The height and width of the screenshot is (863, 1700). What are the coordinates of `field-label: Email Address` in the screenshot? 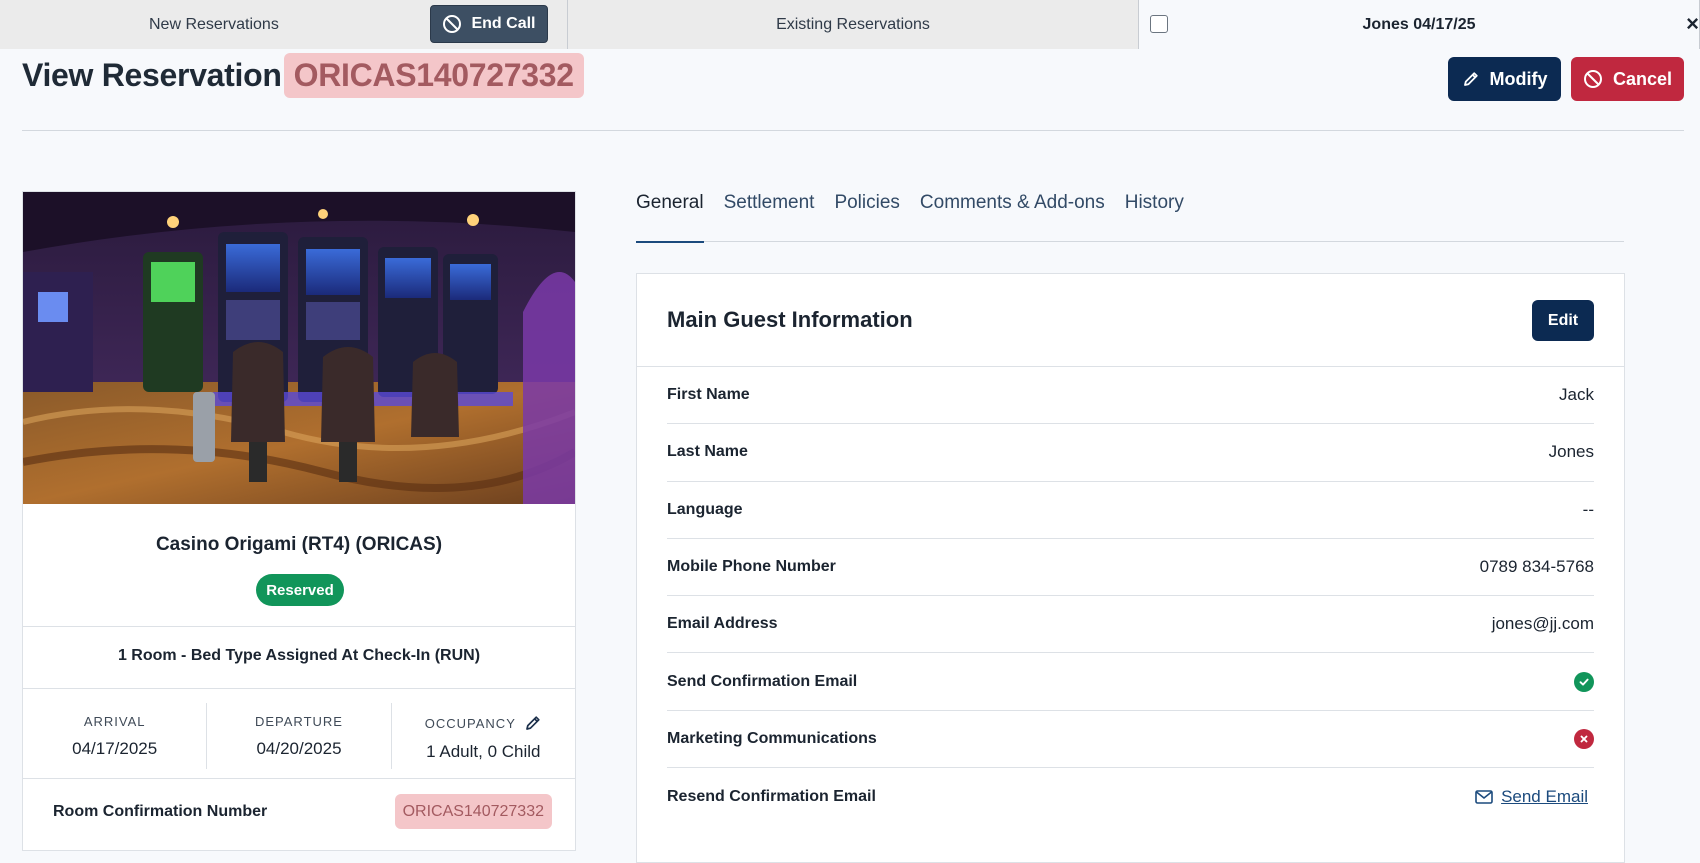 It's located at (722, 624).